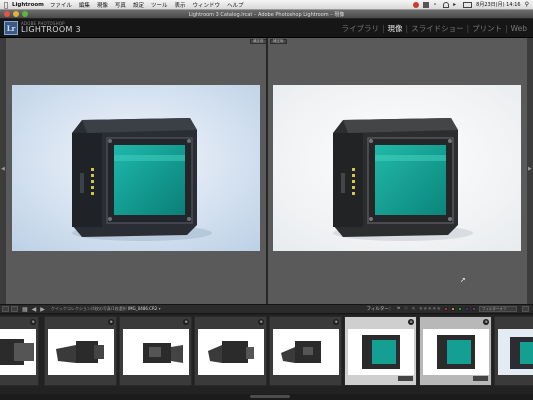 The width and height of the screenshot is (533, 400). I want to click on label-purple-chip, so click(474, 309).